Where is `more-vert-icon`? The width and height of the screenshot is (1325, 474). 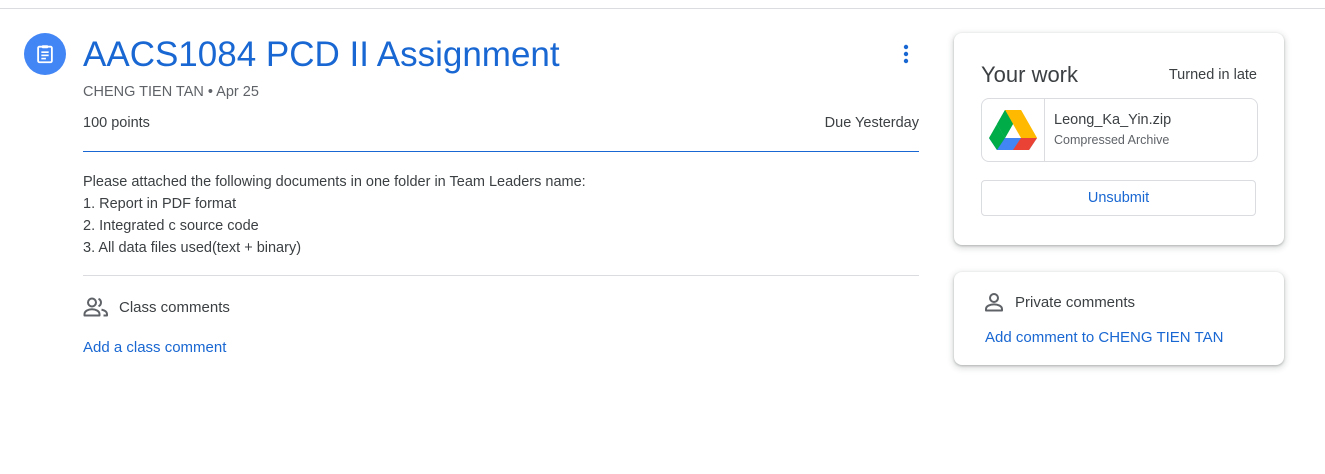 more-vert-icon is located at coordinates (906, 54).